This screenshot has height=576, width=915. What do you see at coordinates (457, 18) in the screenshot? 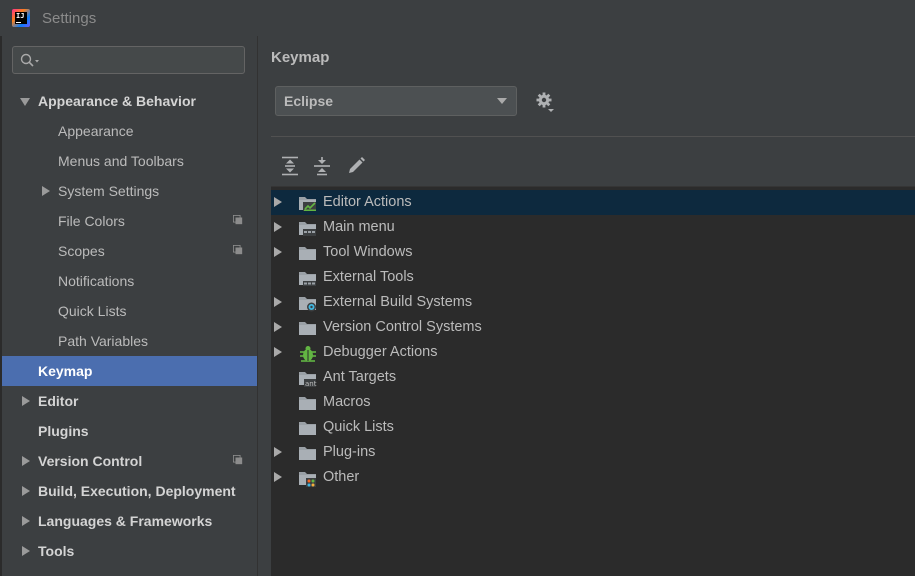
I see `title-bar: IJ Settings` at bounding box center [457, 18].